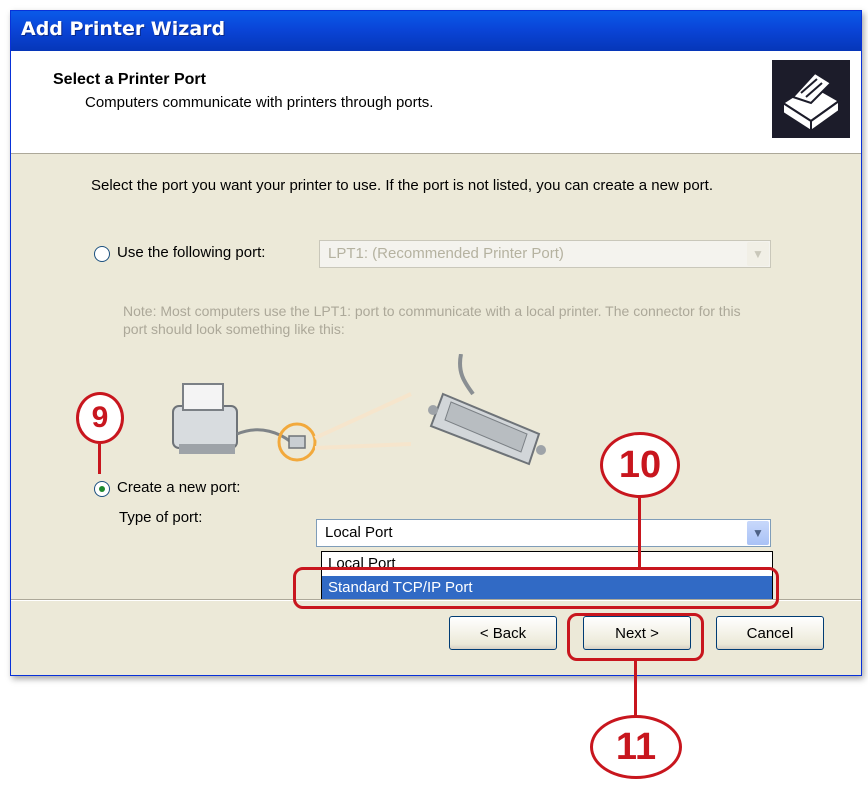 The width and height of the screenshot is (868, 788). Describe the element at coordinates (503, 633) in the screenshot. I see `back-button: < Back` at that location.